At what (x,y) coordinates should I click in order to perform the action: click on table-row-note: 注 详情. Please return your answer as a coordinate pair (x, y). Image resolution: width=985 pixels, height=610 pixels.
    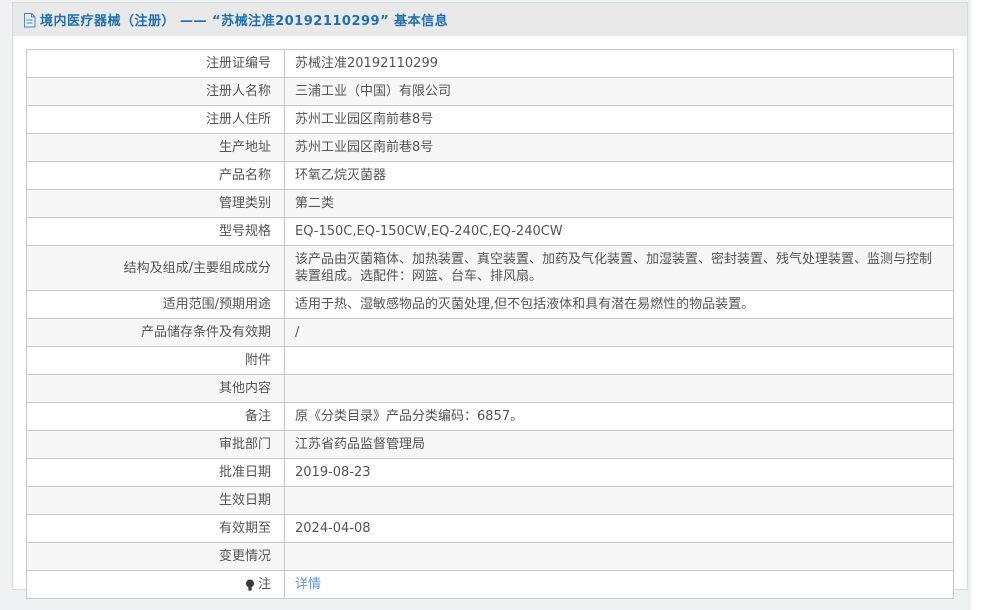
    Looking at the image, I should click on (490, 585).